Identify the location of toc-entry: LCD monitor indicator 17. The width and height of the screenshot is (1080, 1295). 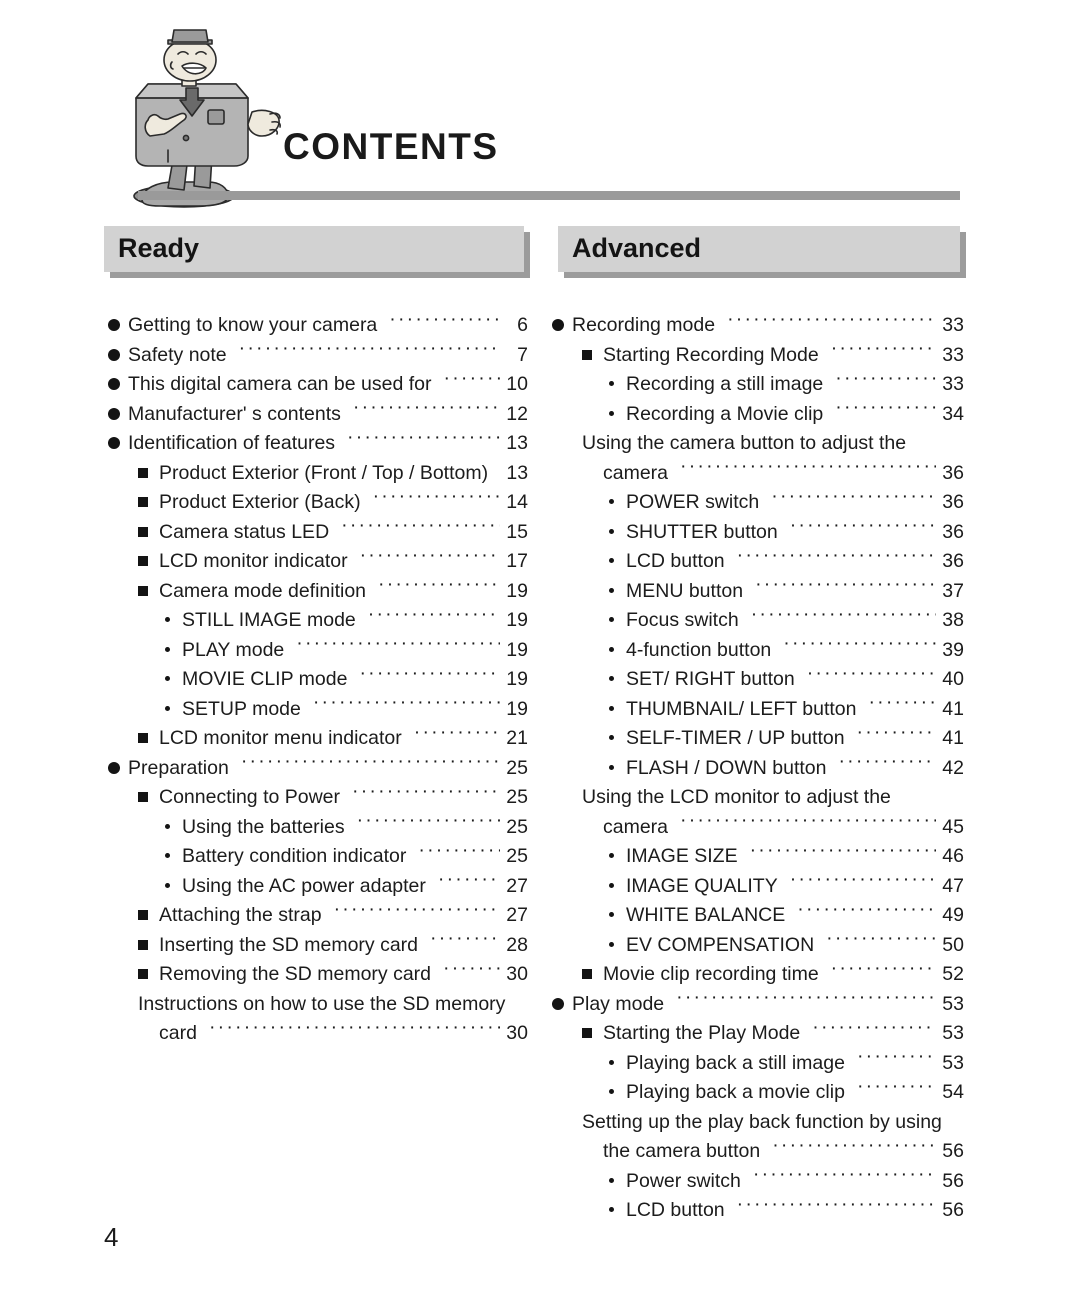
(318, 562).